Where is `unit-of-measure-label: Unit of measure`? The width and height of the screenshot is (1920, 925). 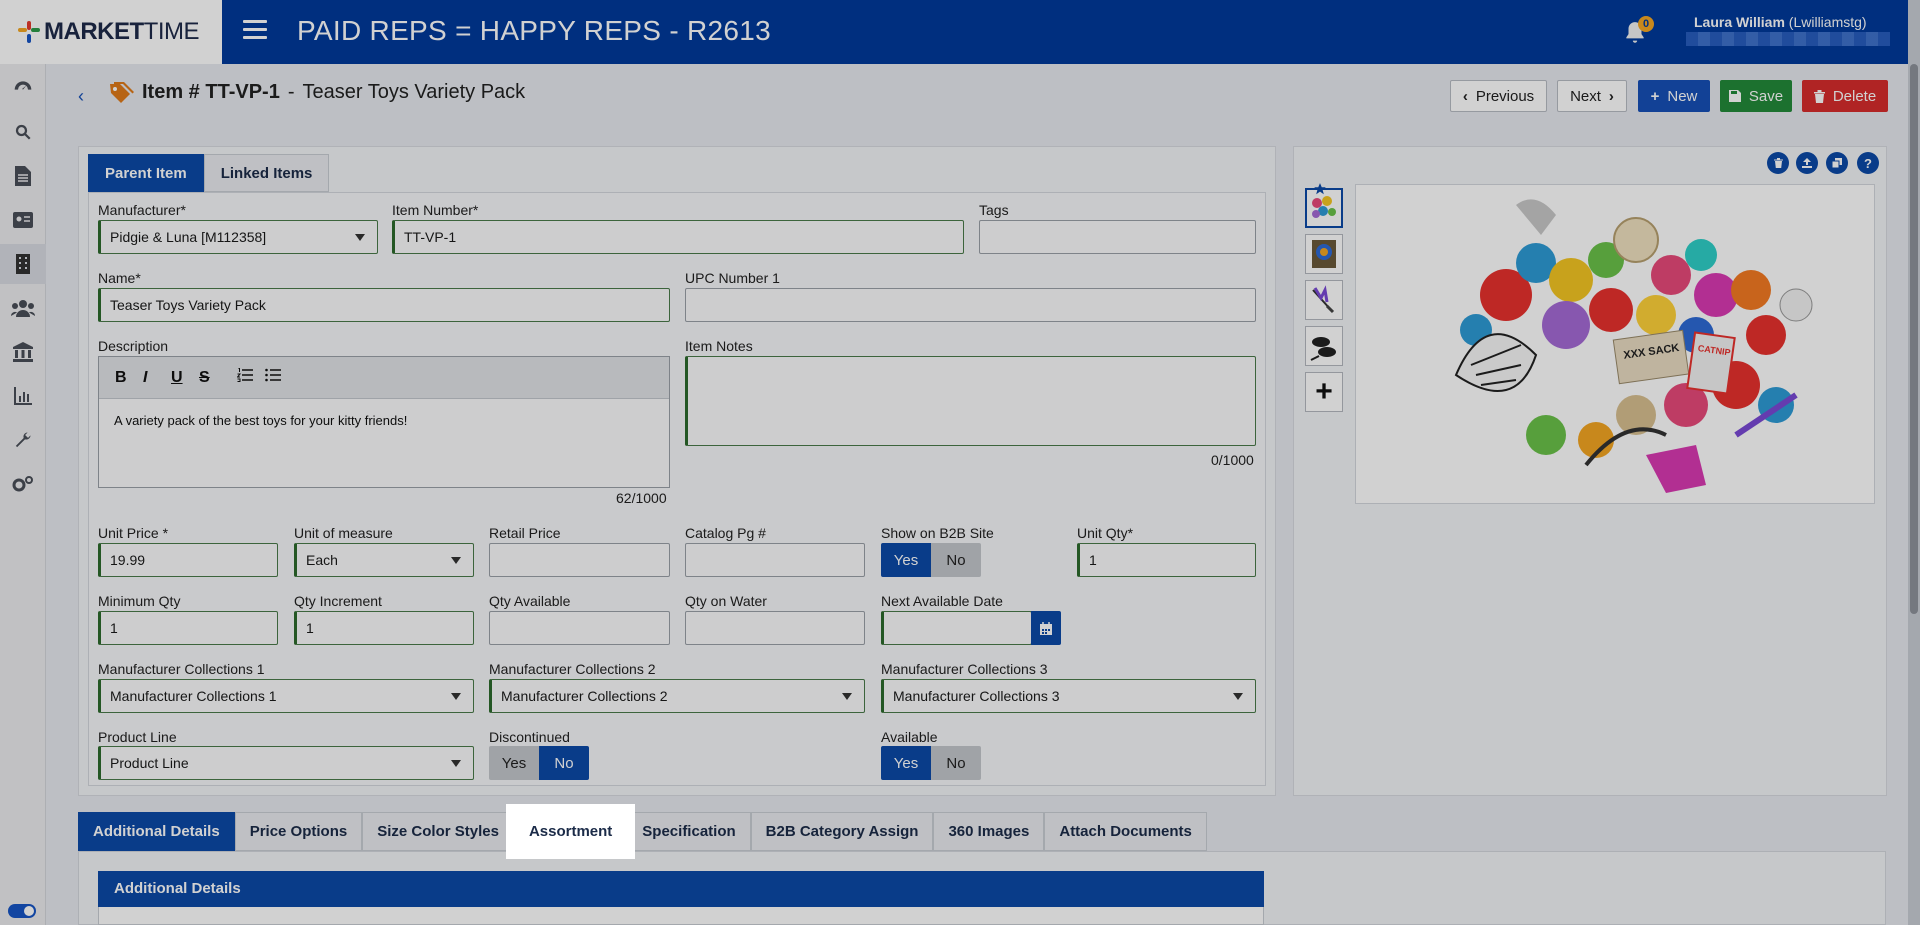
unit-of-measure-label: Unit of measure is located at coordinates (343, 533).